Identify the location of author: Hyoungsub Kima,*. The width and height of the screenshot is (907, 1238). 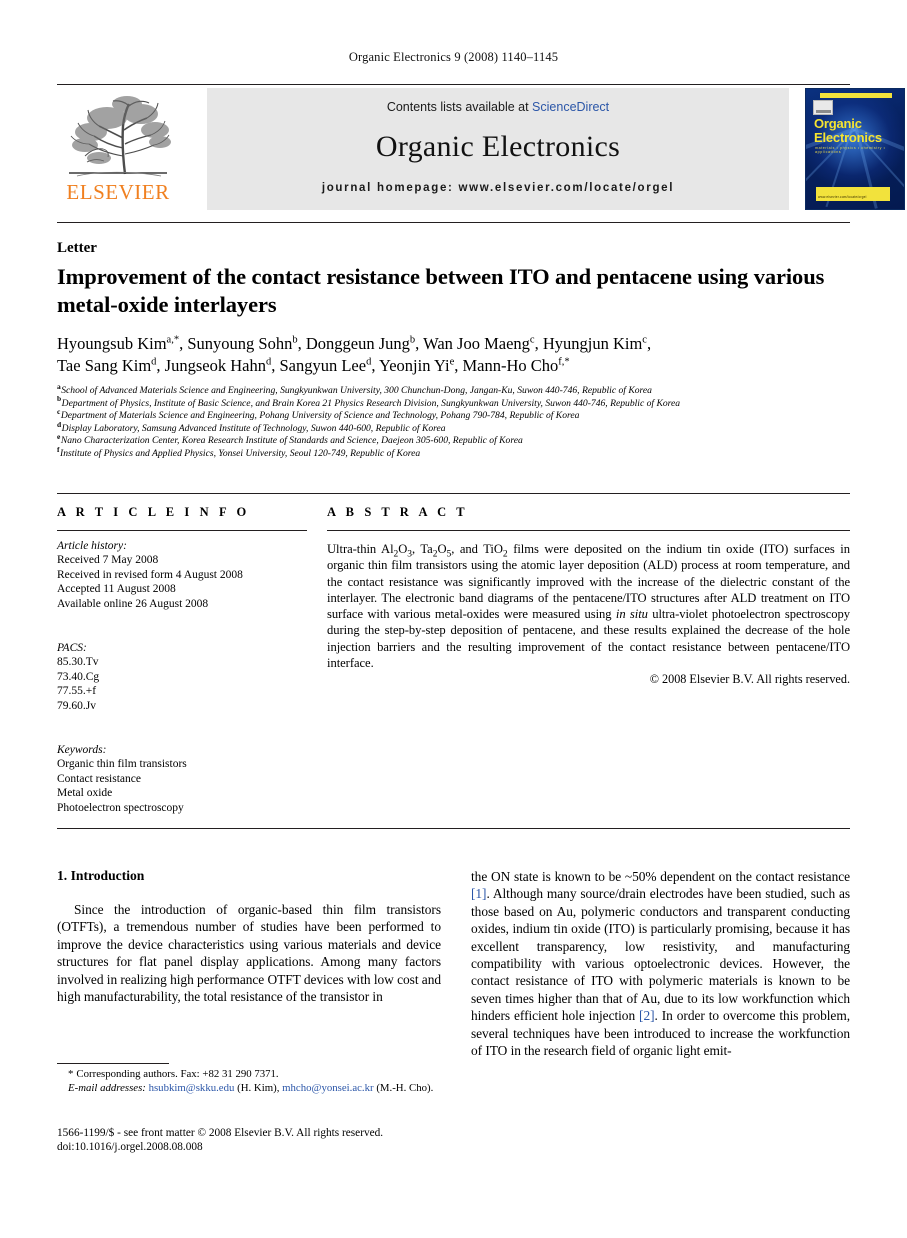
(118, 343).